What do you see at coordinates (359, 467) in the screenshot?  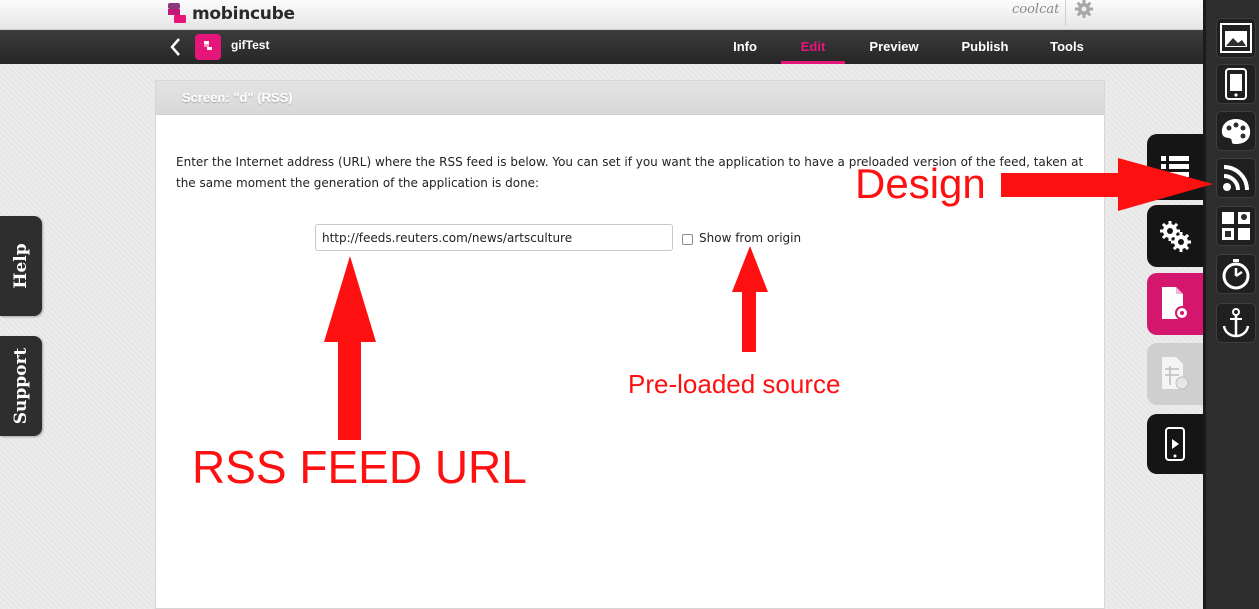 I see `rss-url-annotation: RSS FEED URL` at bounding box center [359, 467].